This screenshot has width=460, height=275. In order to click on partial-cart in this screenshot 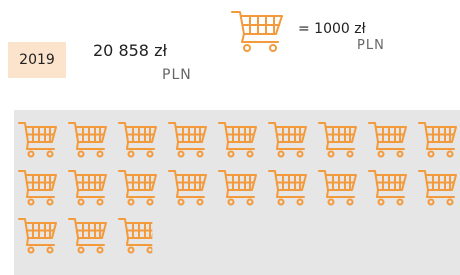, I will do `click(135, 236)`.